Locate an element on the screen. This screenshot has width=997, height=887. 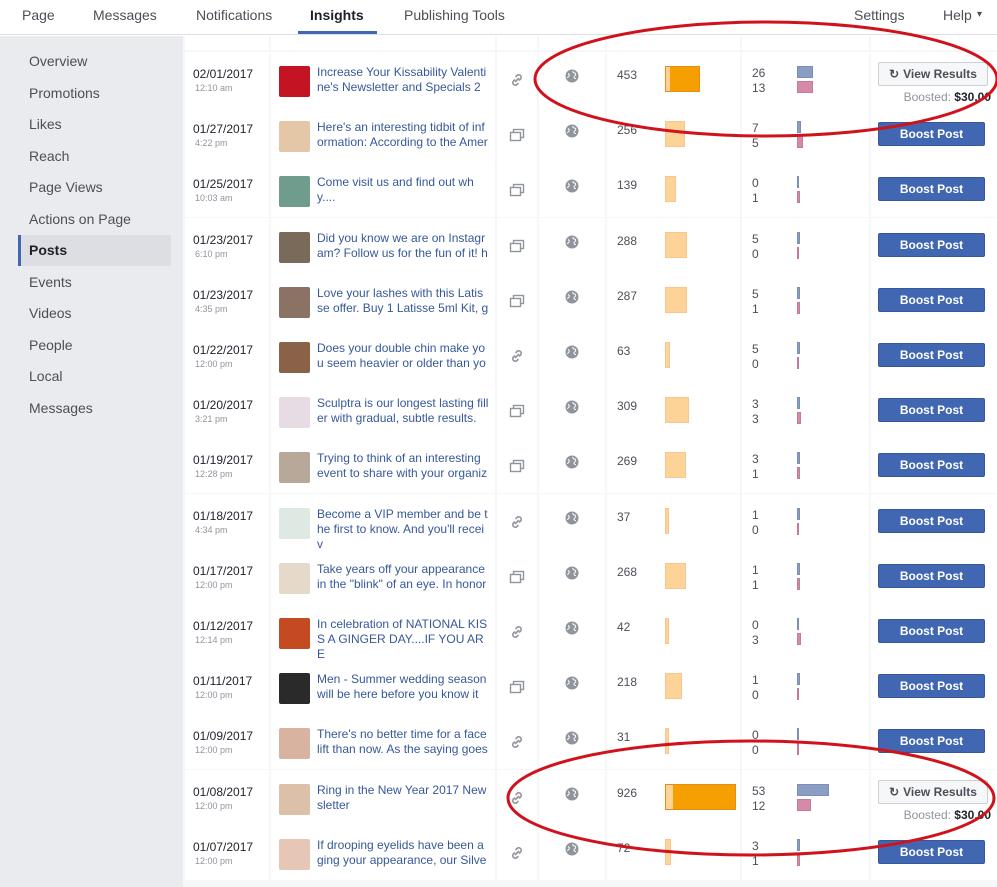
post-cell: Ring in the New Year 2017 Newsletter is located at coordinates (383, 797).